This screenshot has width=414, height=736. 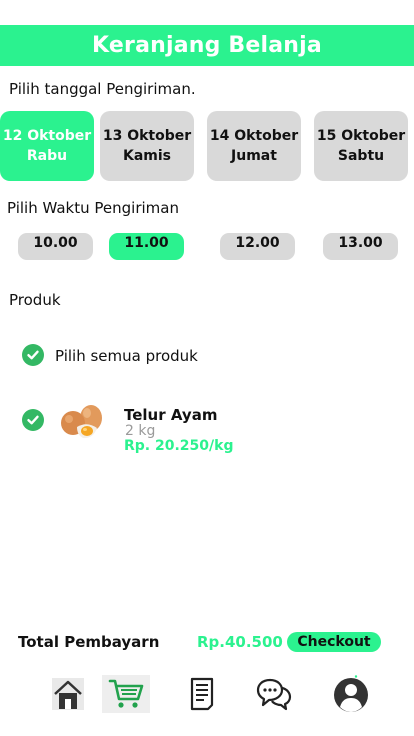 I want to click on date-option-weekday: Jumat, so click(x=254, y=156).